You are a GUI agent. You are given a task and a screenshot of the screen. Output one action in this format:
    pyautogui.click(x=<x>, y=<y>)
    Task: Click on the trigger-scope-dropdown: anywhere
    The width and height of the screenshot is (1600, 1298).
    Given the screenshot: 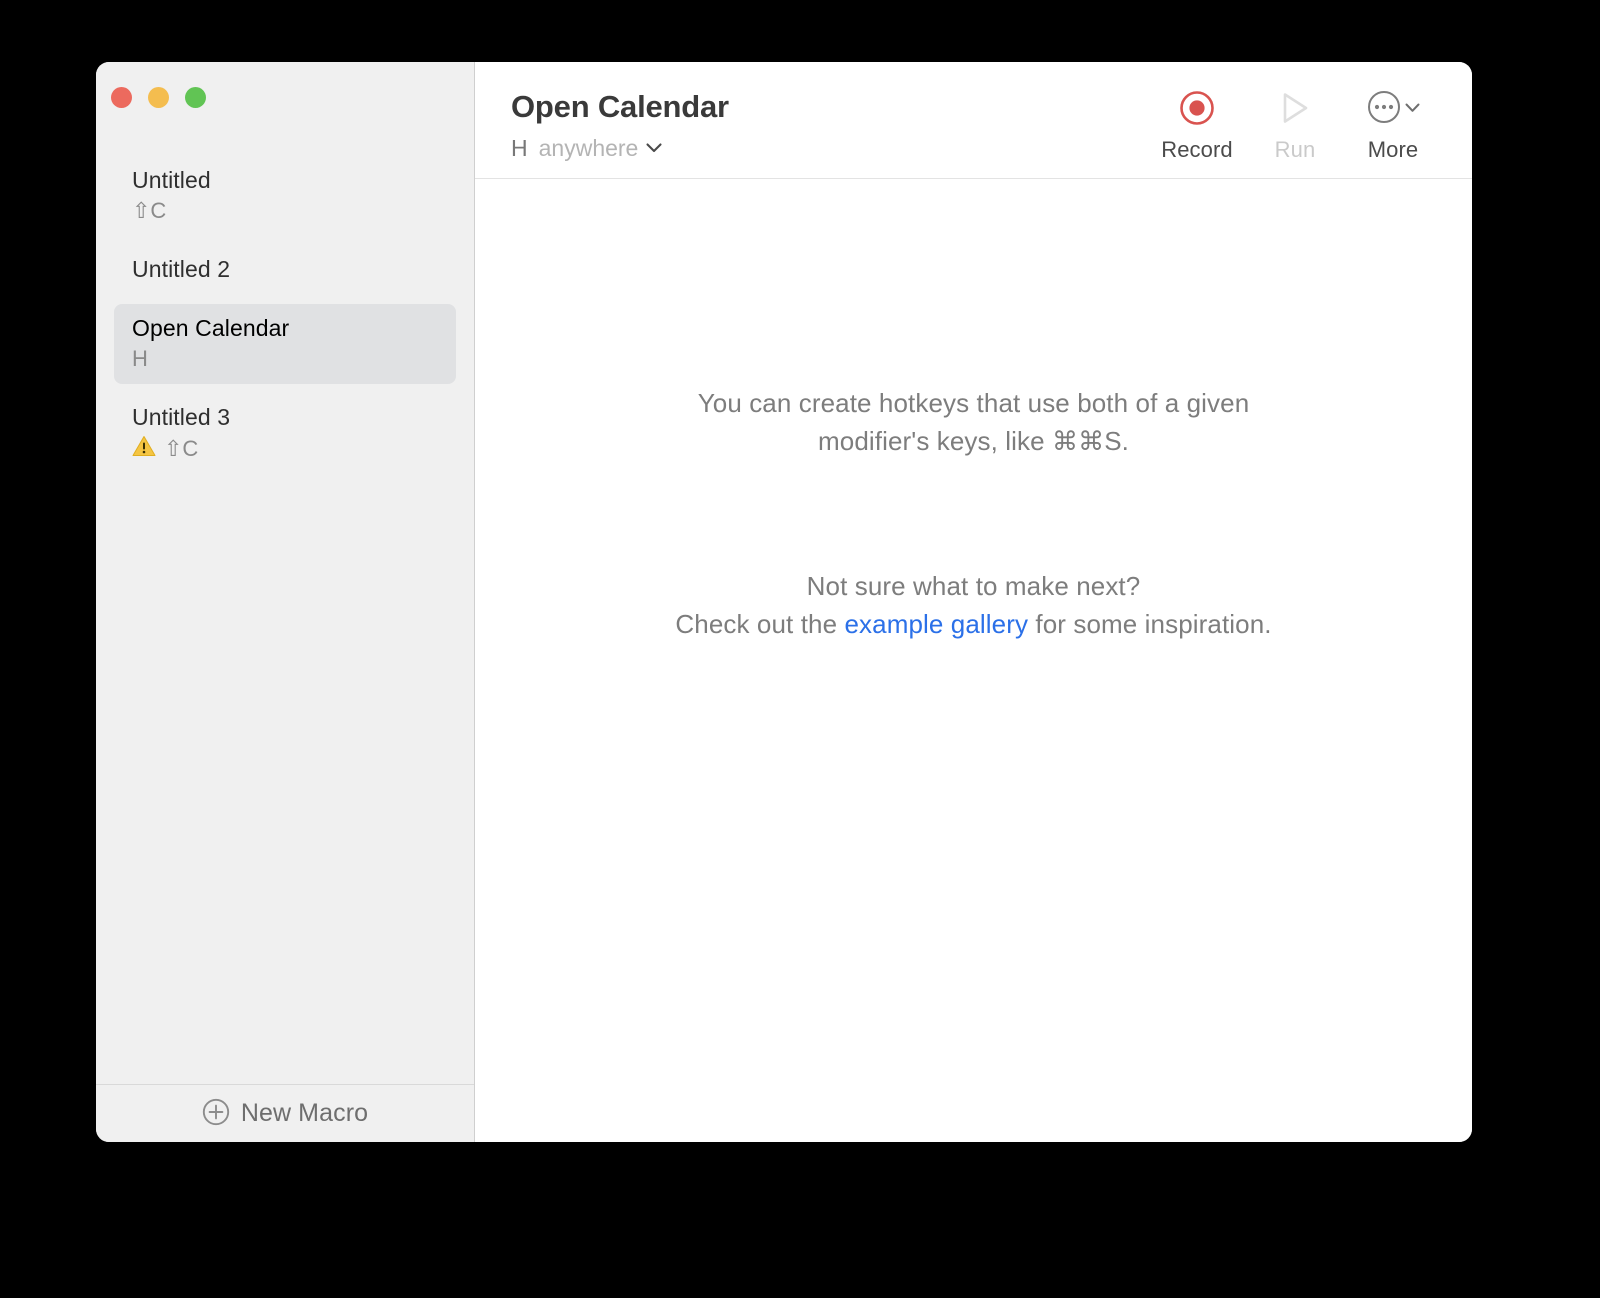 What is the action you would take?
    pyautogui.click(x=601, y=148)
    